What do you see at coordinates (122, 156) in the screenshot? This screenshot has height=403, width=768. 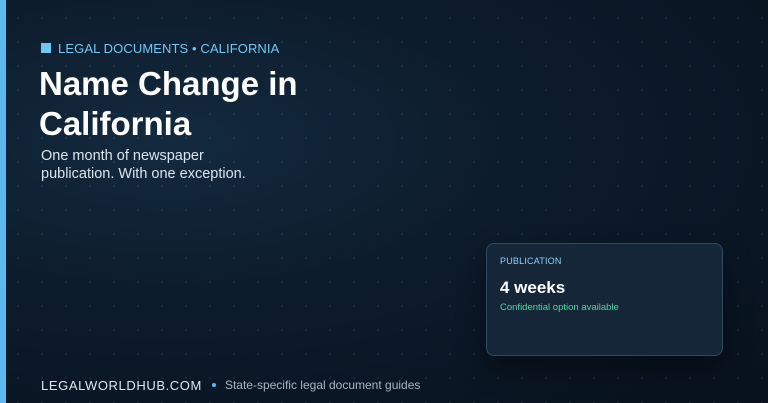 I see `subtitle-line-1: One month of newspaper` at bounding box center [122, 156].